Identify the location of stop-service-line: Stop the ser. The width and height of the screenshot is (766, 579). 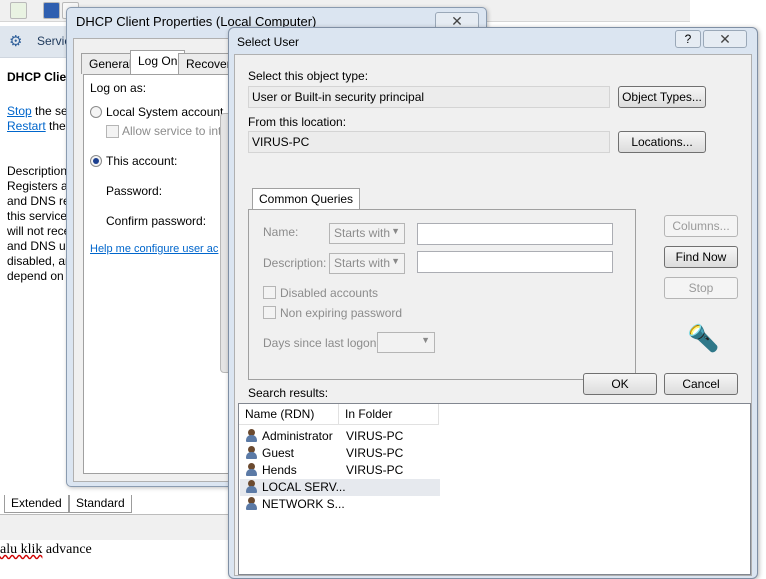
(39, 111).